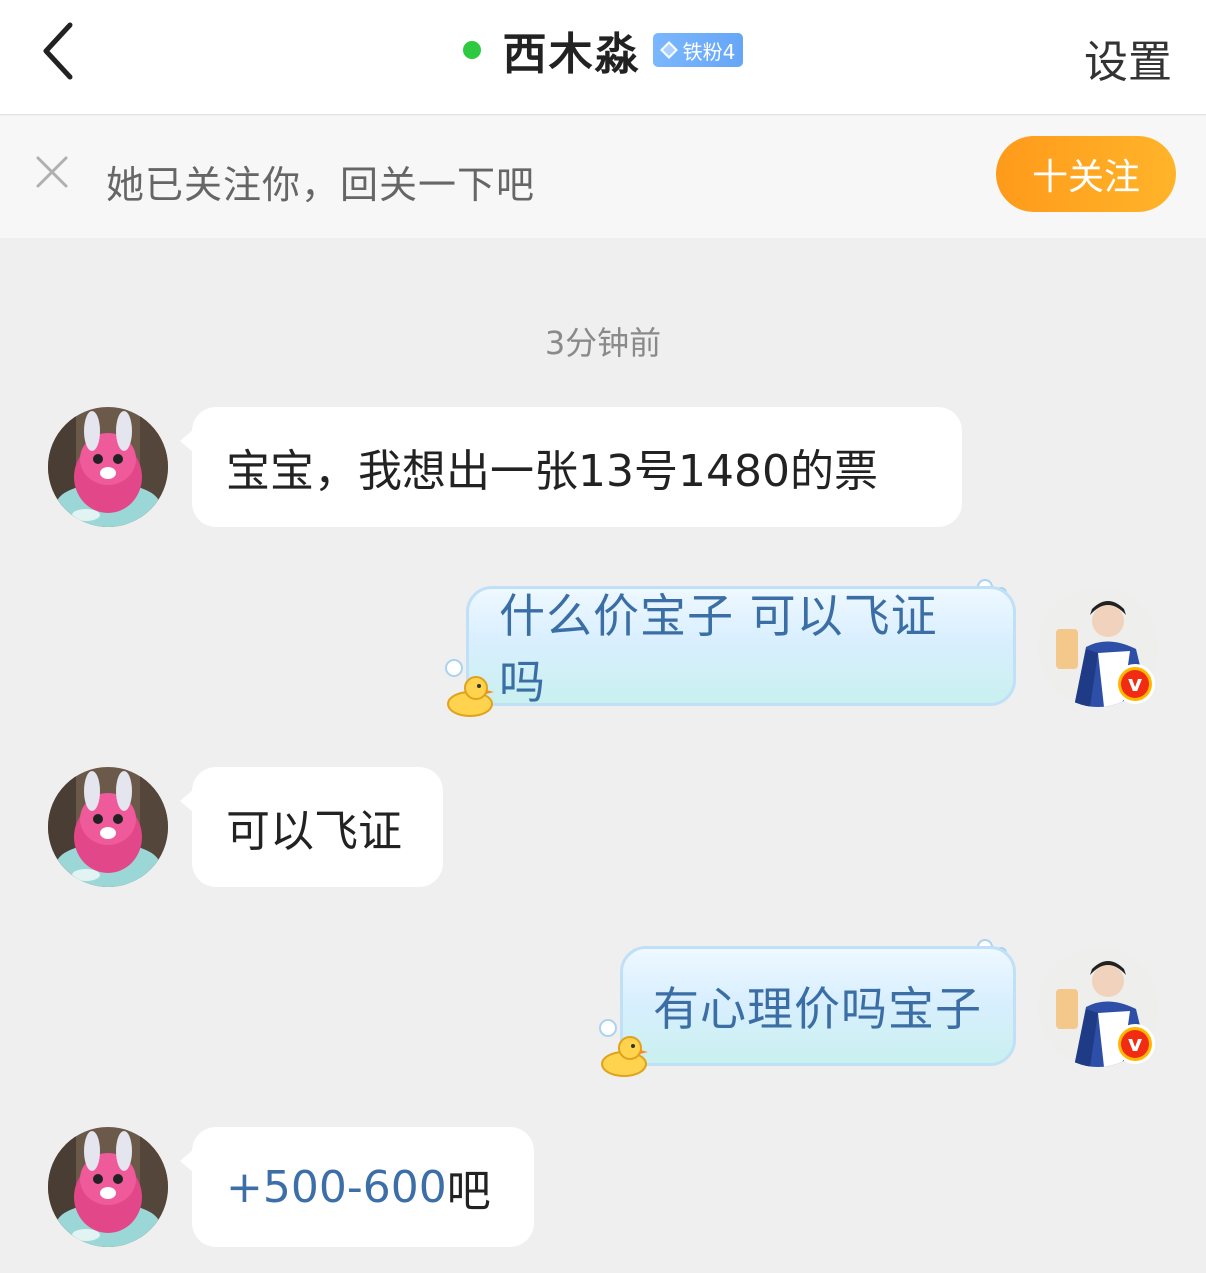 The width and height of the screenshot is (1206, 1273). I want to click on message-bubble-incoming: 可以飞证, so click(311, 827).